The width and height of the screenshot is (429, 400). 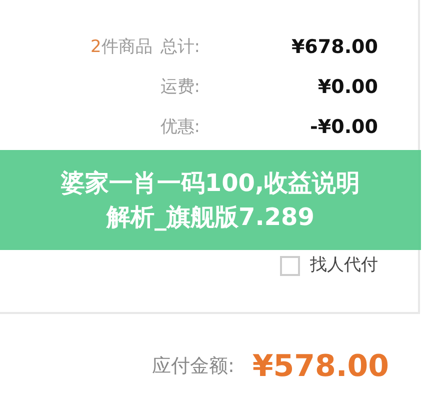 What do you see at coordinates (193, 367) in the screenshot?
I see `total-label: 应付金额:` at bounding box center [193, 367].